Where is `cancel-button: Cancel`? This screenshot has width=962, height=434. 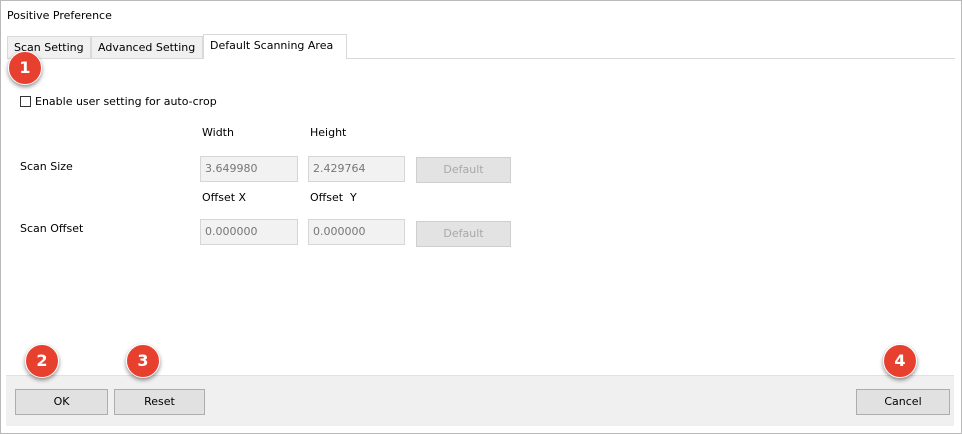 cancel-button: Cancel is located at coordinates (903, 402).